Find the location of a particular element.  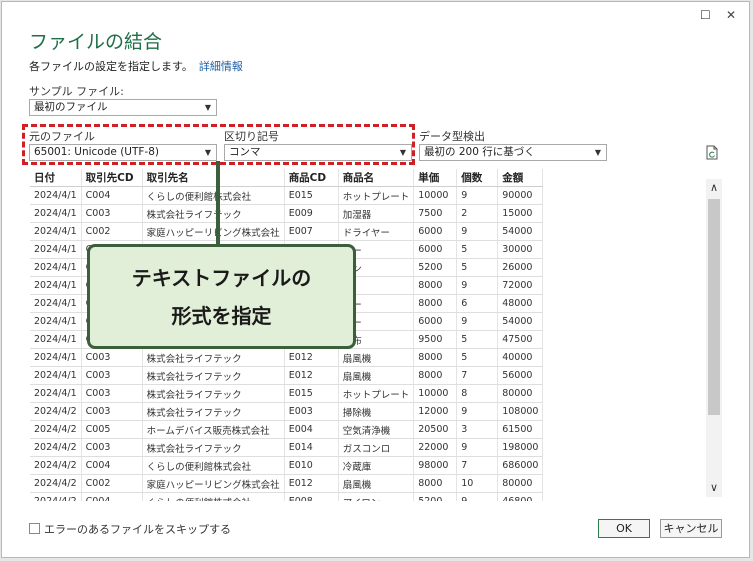

table-cell: E014 is located at coordinates (311, 447).